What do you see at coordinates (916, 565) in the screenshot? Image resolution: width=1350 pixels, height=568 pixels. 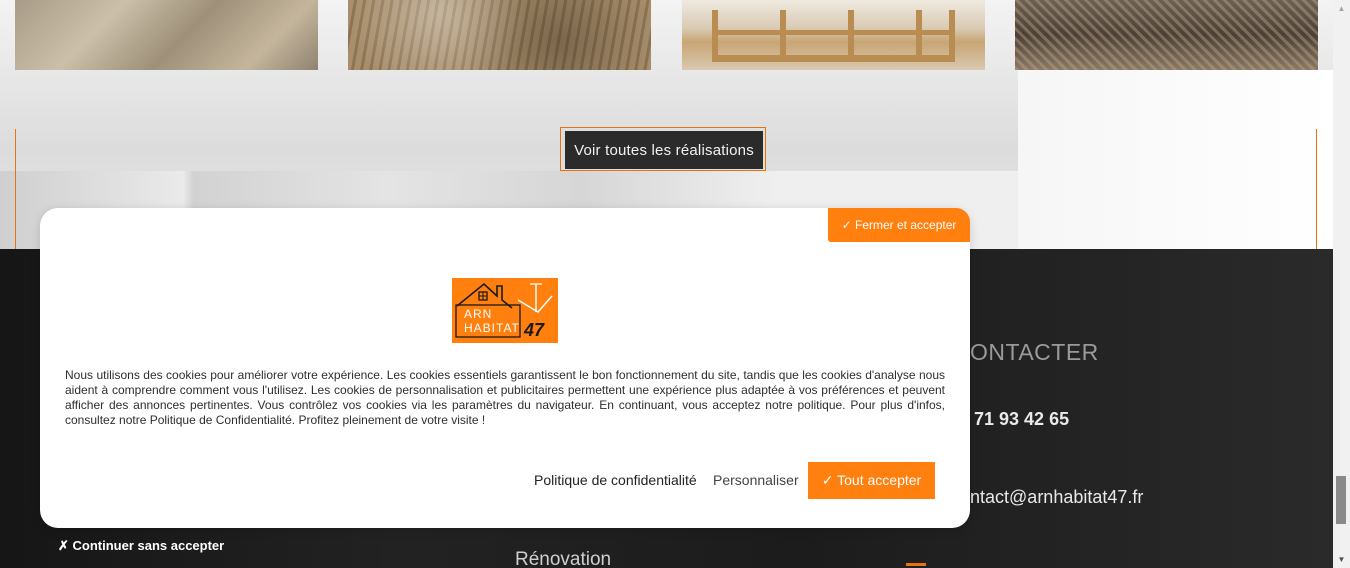 I see `orange-decoration` at bounding box center [916, 565].